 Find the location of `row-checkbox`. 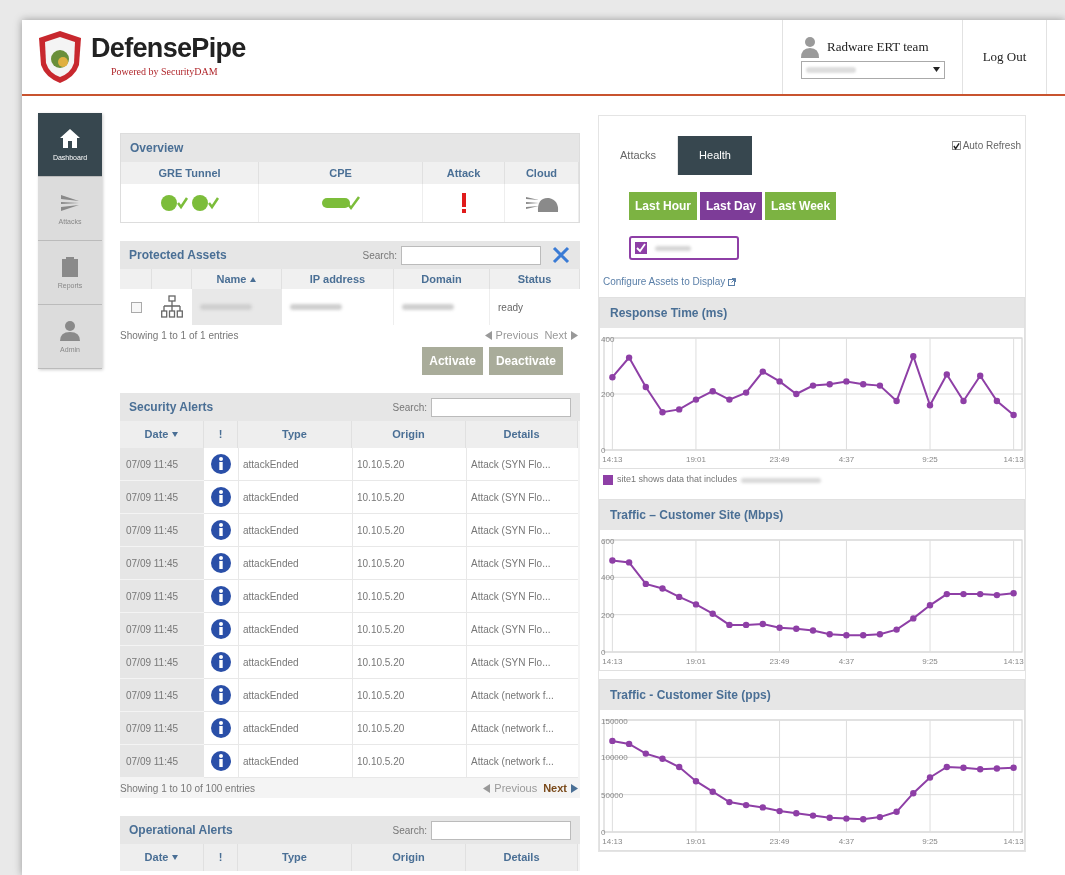

row-checkbox is located at coordinates (136, 307).